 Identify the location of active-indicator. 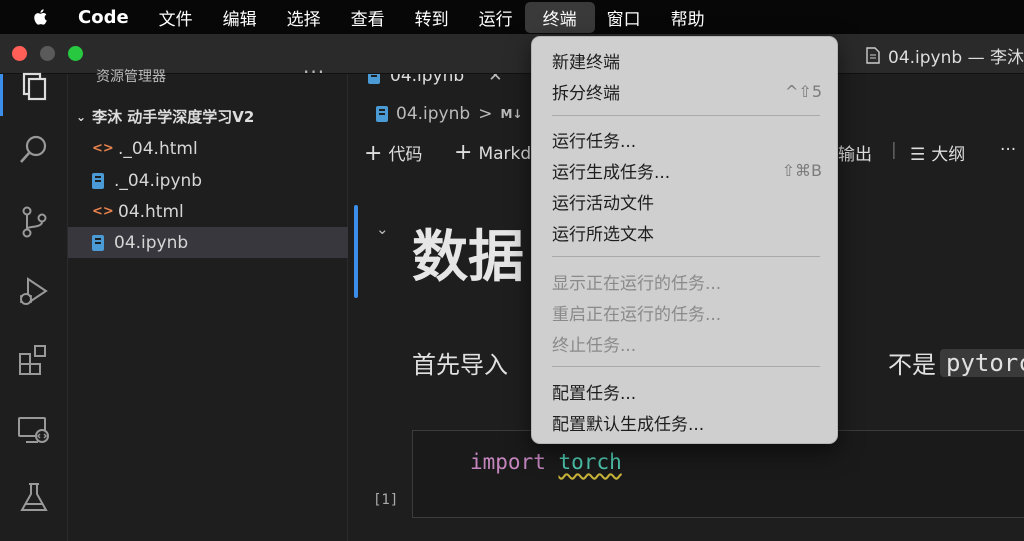
(1, 95).